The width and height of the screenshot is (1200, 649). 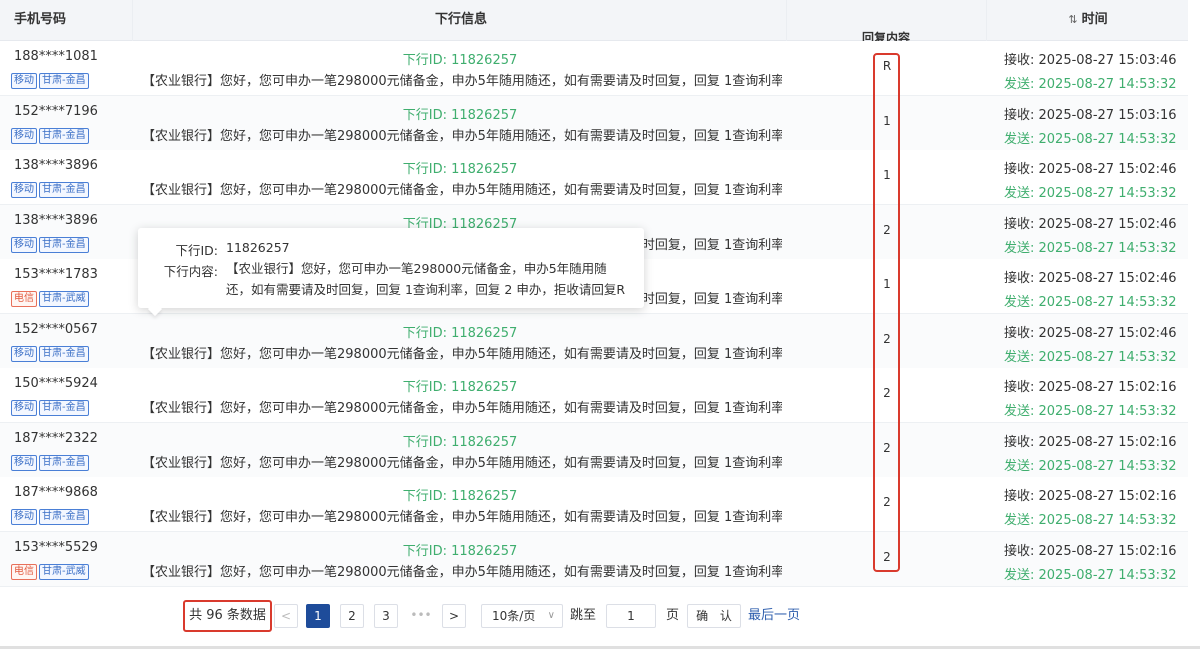 I want to click on phone-number: 187****9868, so click(x=56, y=492).